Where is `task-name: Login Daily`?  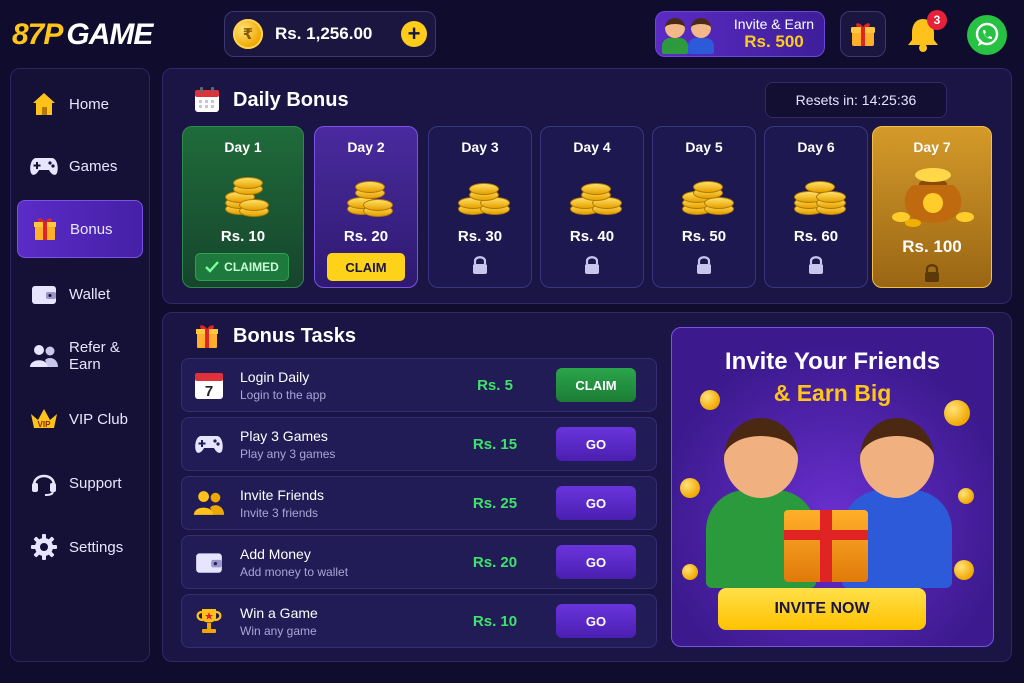
task-name: Login Daily is located at coordinates (275, 376).